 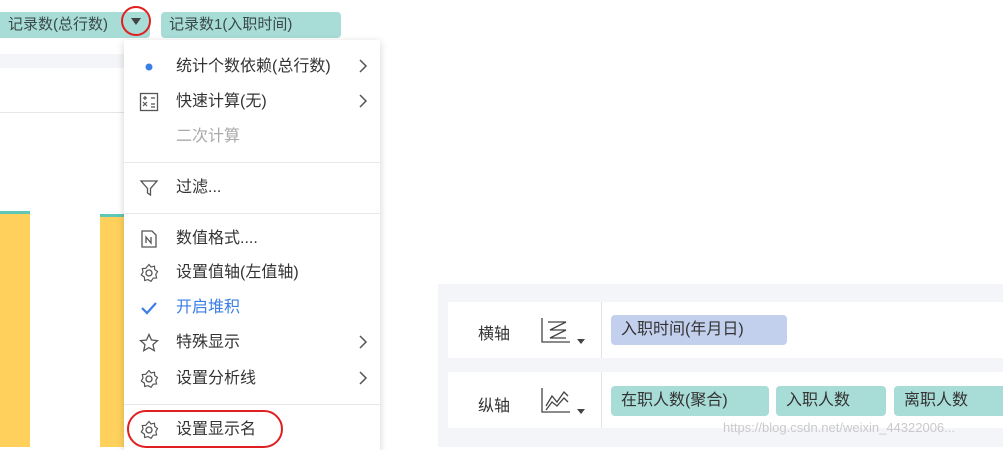 What do you see at coordinates (62, 112) in the screenshot?
I see `chart-top-line` at bounding box center [62, 112].